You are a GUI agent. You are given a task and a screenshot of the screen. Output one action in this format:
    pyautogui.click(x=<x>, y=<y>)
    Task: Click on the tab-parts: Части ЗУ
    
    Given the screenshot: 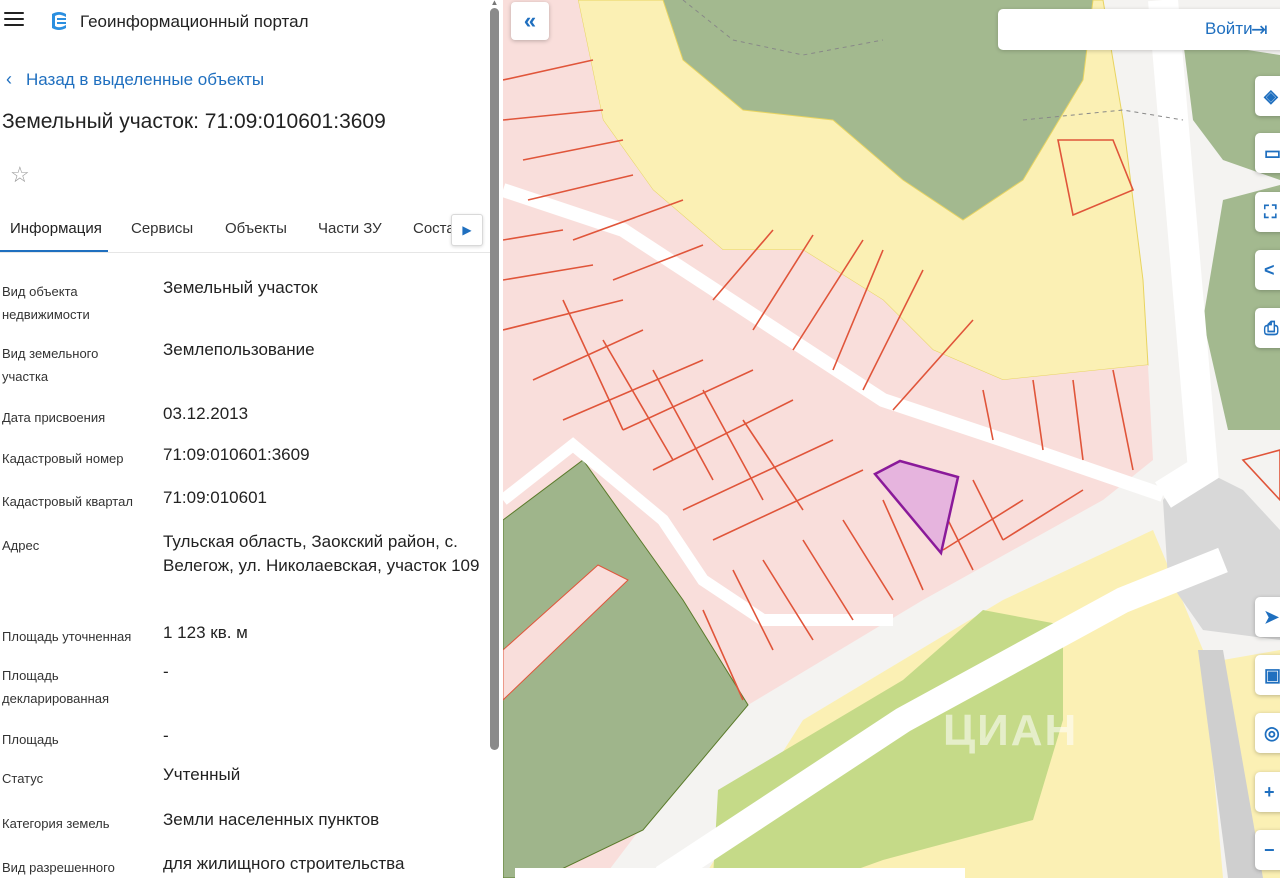 What is the action you would take?
    pyautogui.click(x=350, y=228)
    